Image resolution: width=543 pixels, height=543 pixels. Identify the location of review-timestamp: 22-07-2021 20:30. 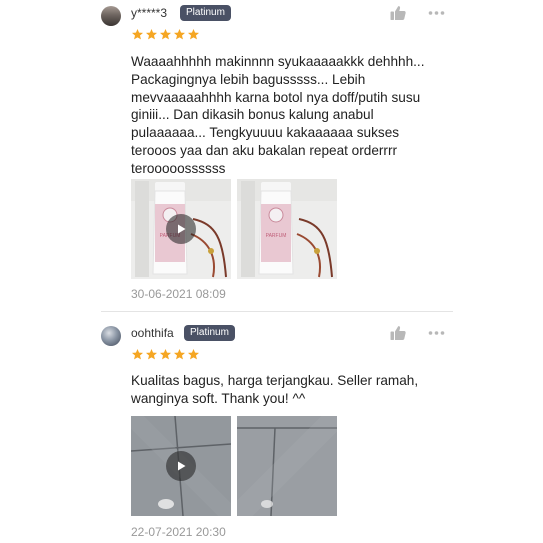
(178, 532).